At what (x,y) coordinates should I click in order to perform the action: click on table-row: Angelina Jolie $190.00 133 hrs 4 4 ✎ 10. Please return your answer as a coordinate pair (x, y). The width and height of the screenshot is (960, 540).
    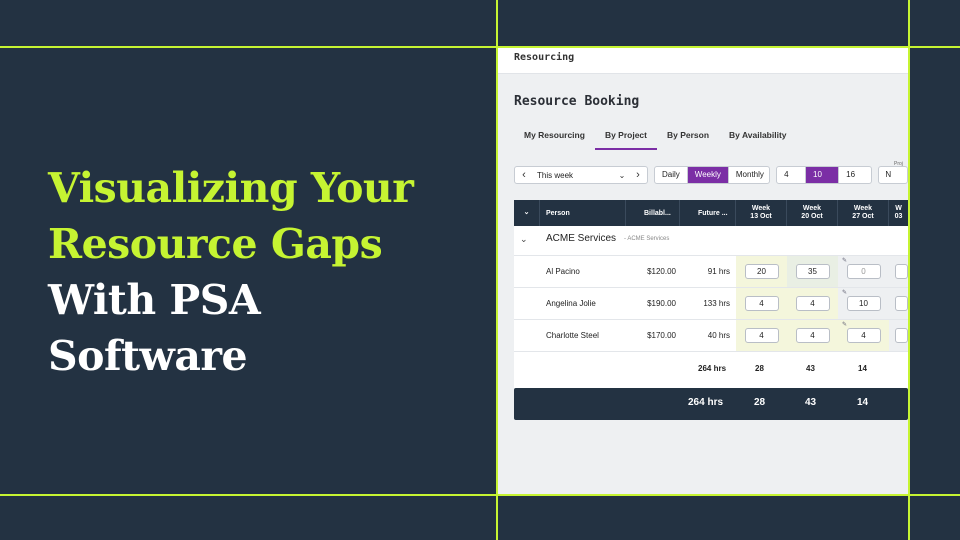
    Looking at the image, I should click on (711, 304).